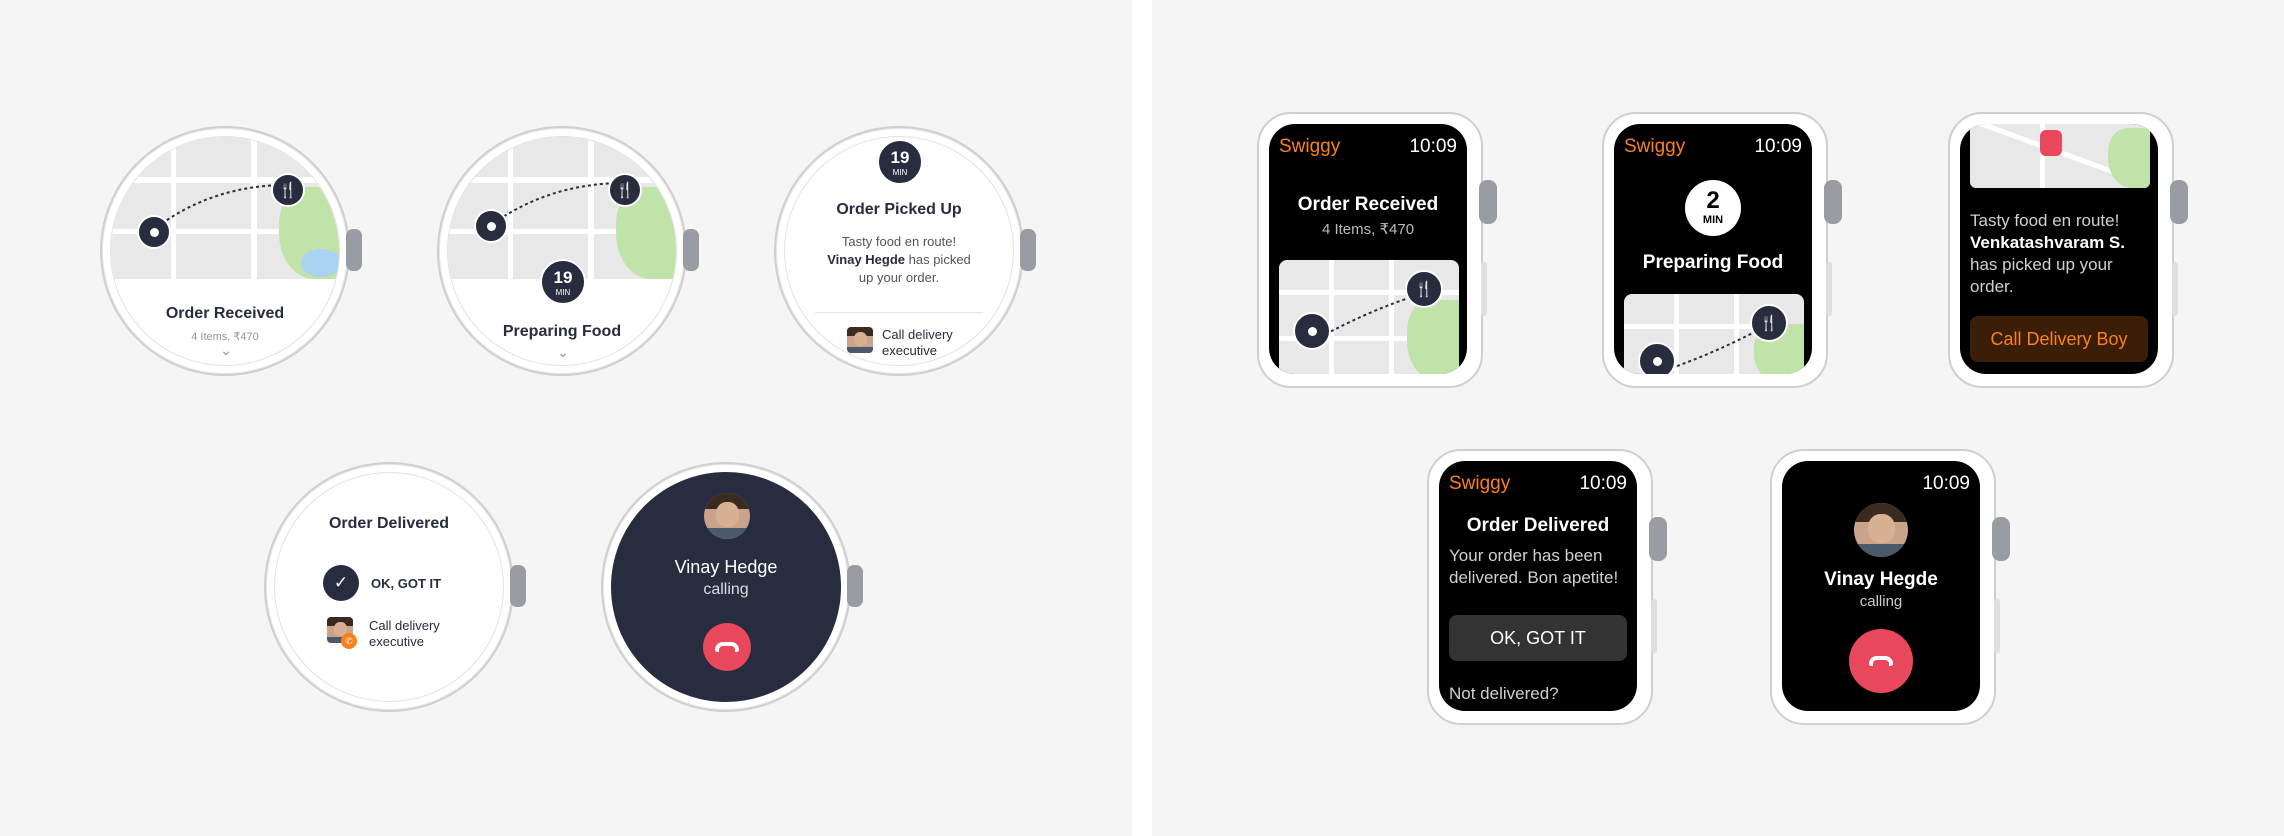 The height and width of the screenshot is (836, 2284). I want to click on caller-name: Vinay Hedge, so click(726, 567).